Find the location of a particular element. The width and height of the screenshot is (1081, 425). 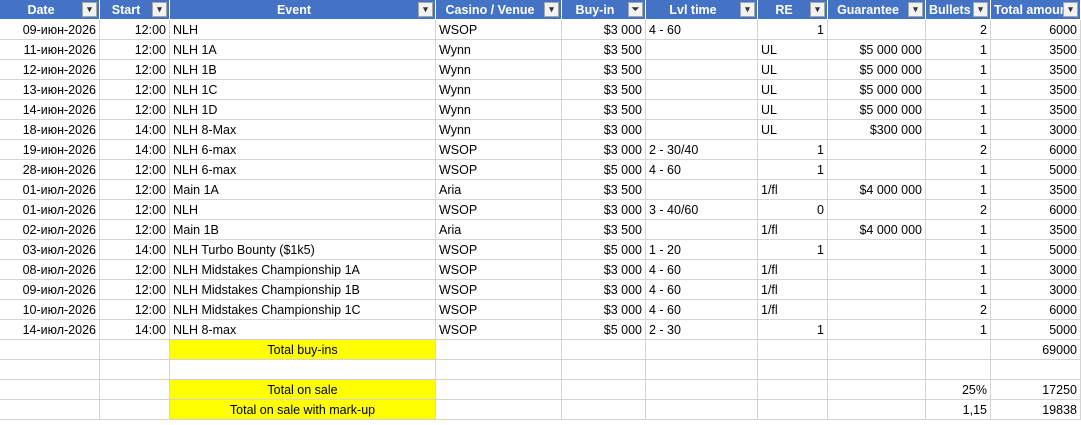

cell-date: 14-июн-2026 is located at coordinates (50, 110).